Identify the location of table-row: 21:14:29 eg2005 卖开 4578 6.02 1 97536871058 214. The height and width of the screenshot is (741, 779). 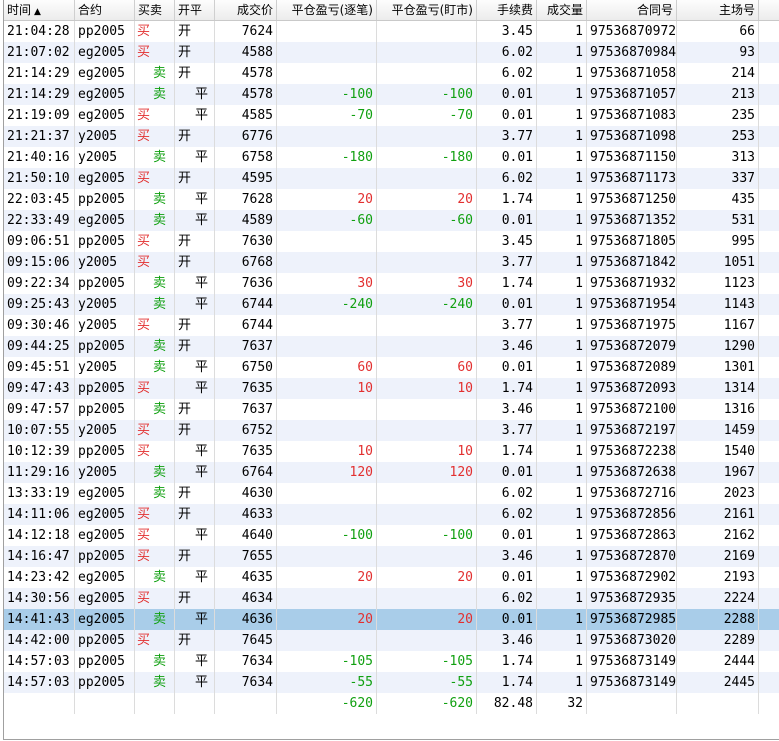
(391, 73).